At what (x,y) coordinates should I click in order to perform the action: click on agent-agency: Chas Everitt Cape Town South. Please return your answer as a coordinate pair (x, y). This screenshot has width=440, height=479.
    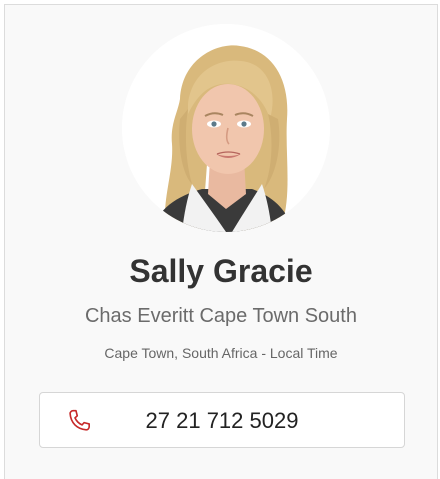
    Looking at the image, I should click on (220, 316).